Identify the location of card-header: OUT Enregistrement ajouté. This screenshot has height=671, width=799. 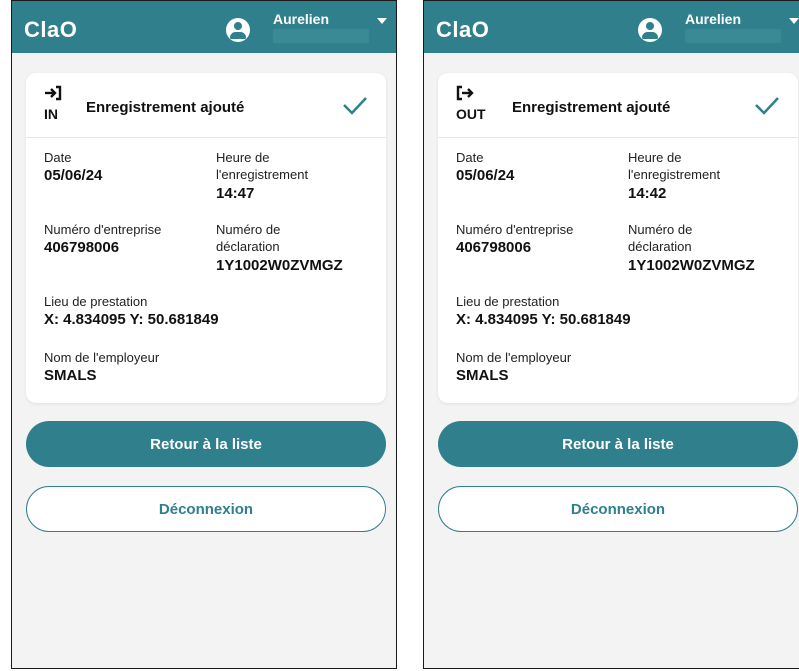
(618, 105).